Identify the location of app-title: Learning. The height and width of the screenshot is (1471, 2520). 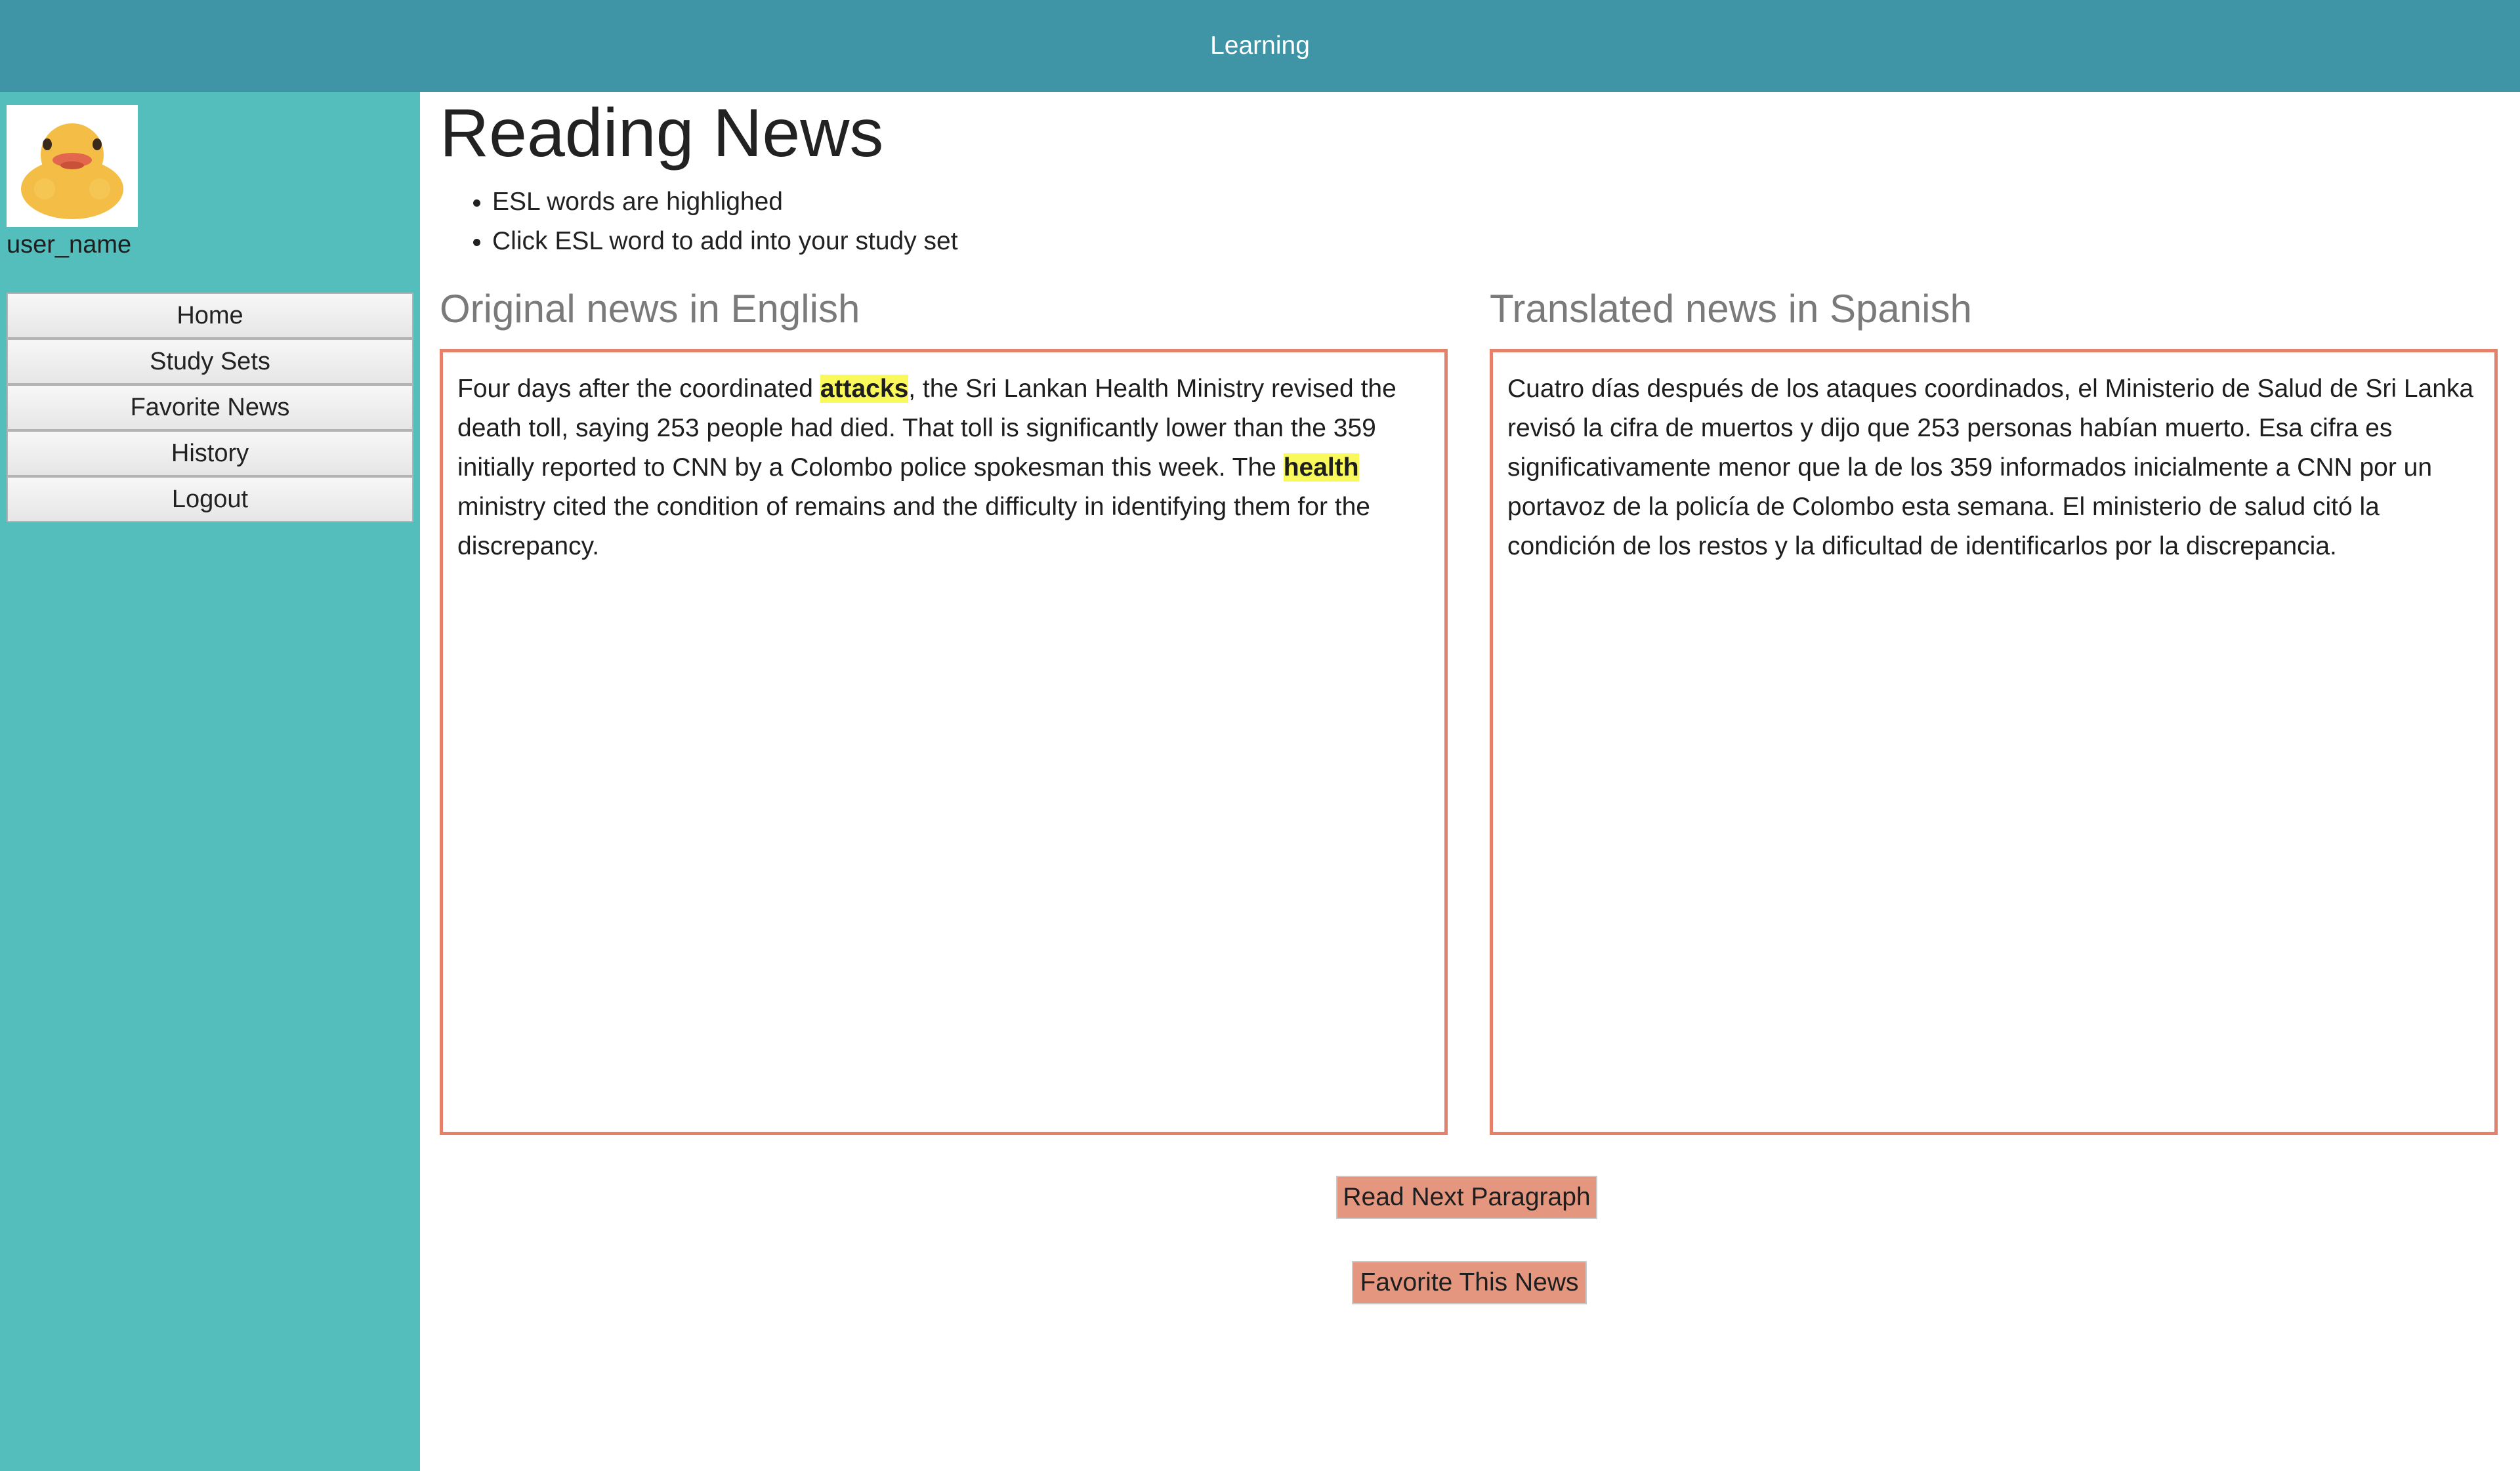
(1260, 45).